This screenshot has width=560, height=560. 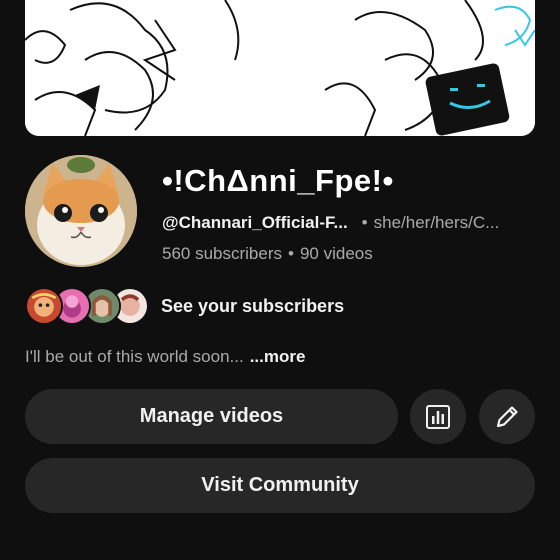 I want to click on channel-description: I'll be out of this world soon... ...more, so click(x=165, y=357).